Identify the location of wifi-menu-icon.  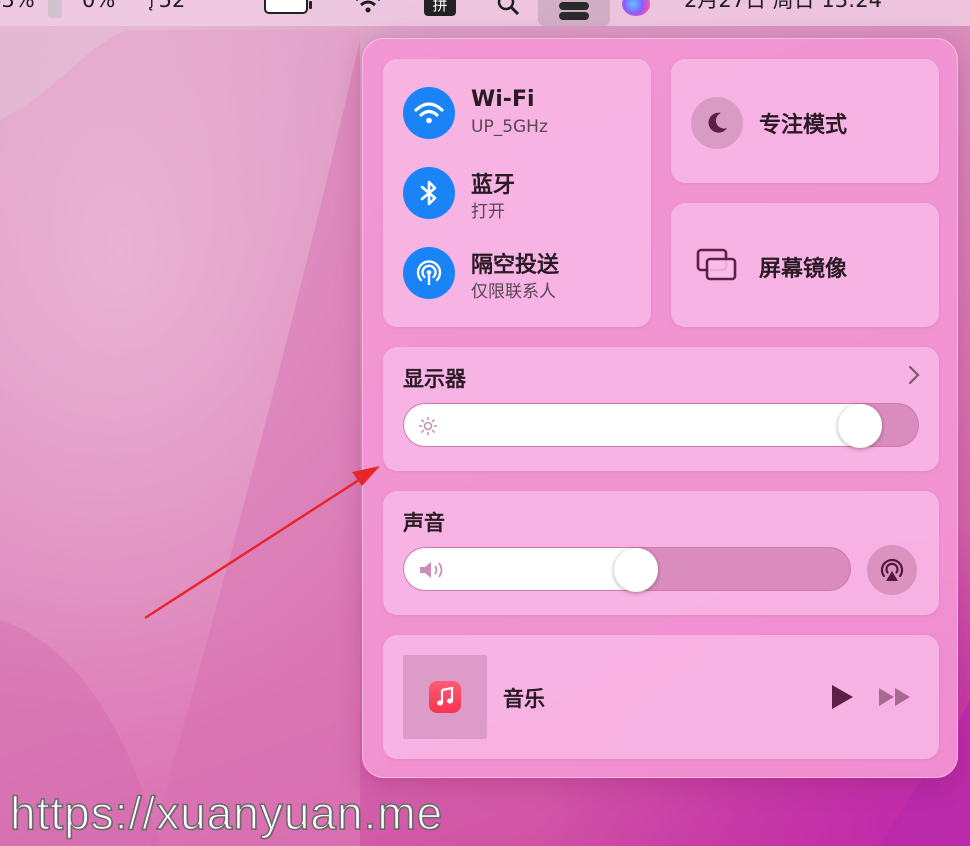
(368, 9).